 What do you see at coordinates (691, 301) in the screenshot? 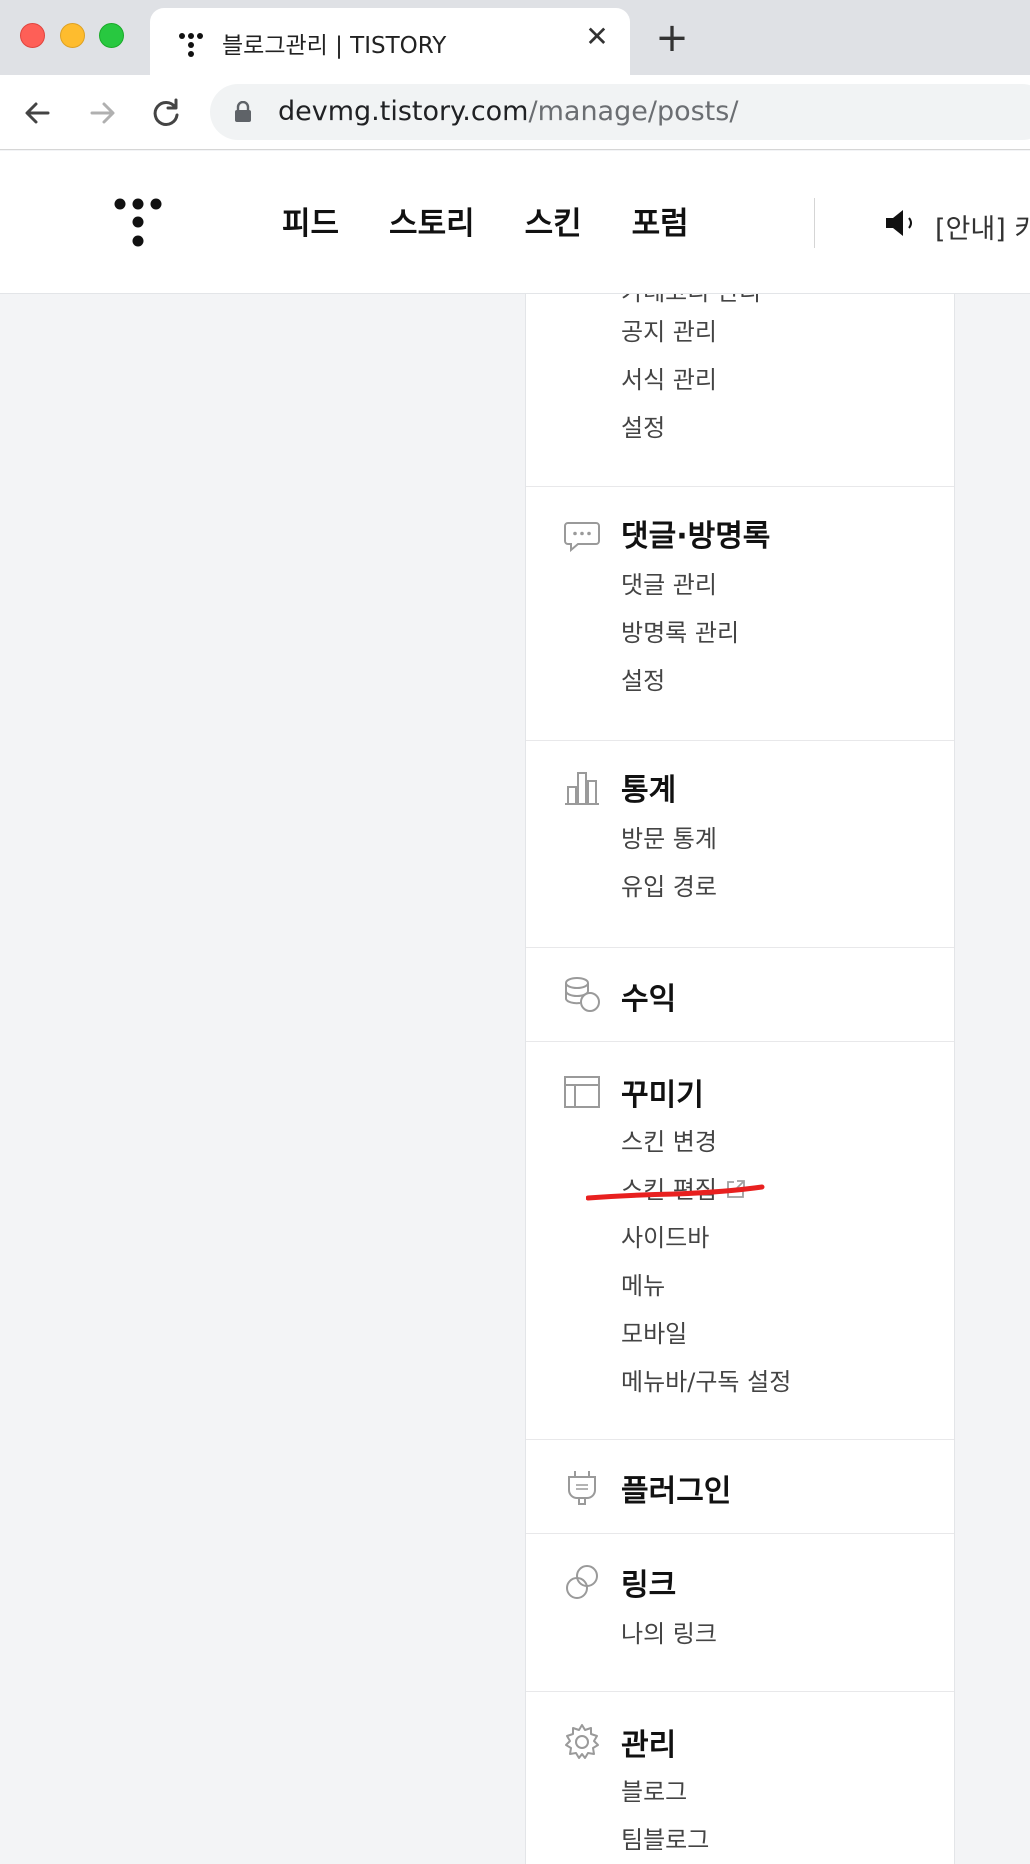
I see `sidebar-item-category: 카테고리 관리` at bounding box center [691, 301].